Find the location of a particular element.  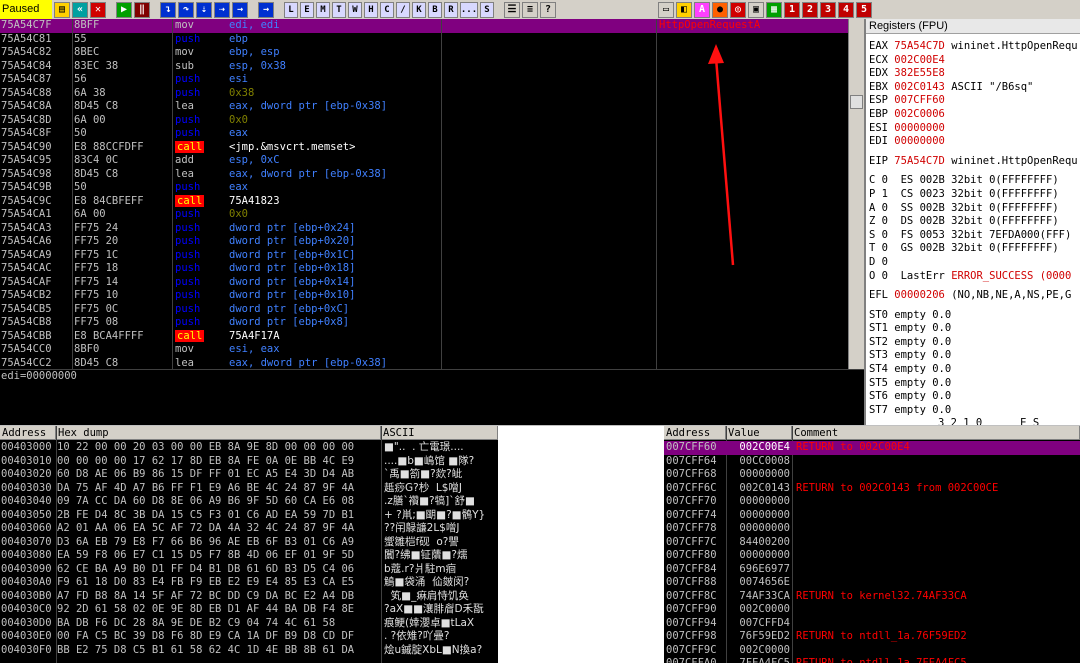

flag-row: Z 0 DS 002B 32bit 0(FFFFFFFF) is located at coordinates (973, 222).